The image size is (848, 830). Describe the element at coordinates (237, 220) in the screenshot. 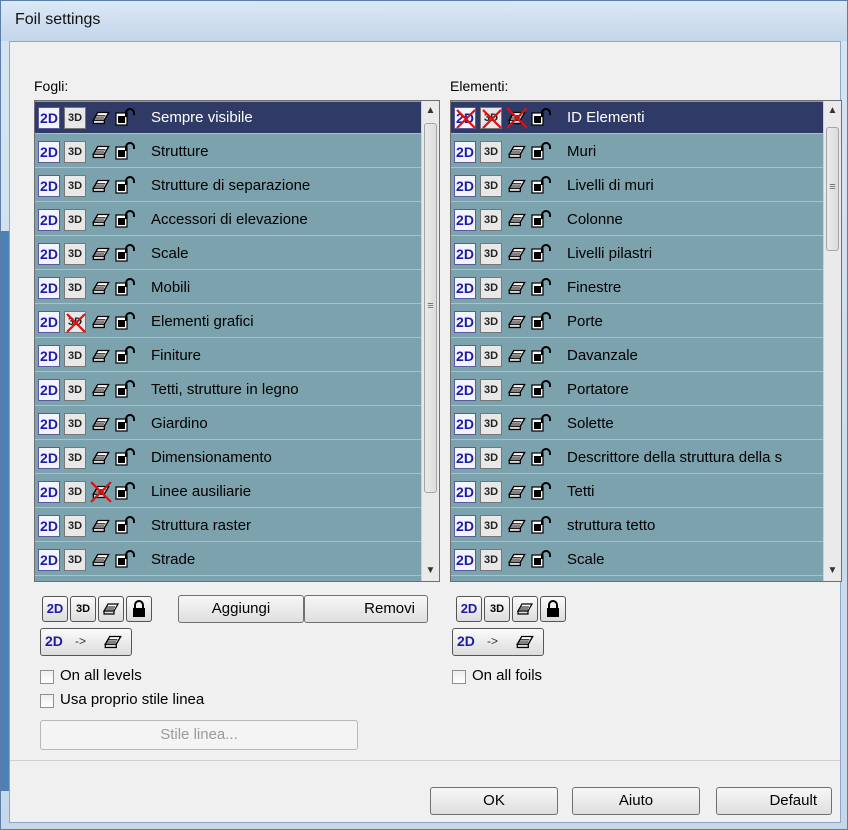

I see `list-item: 2D 3D Accessori di elevazione` at that location.